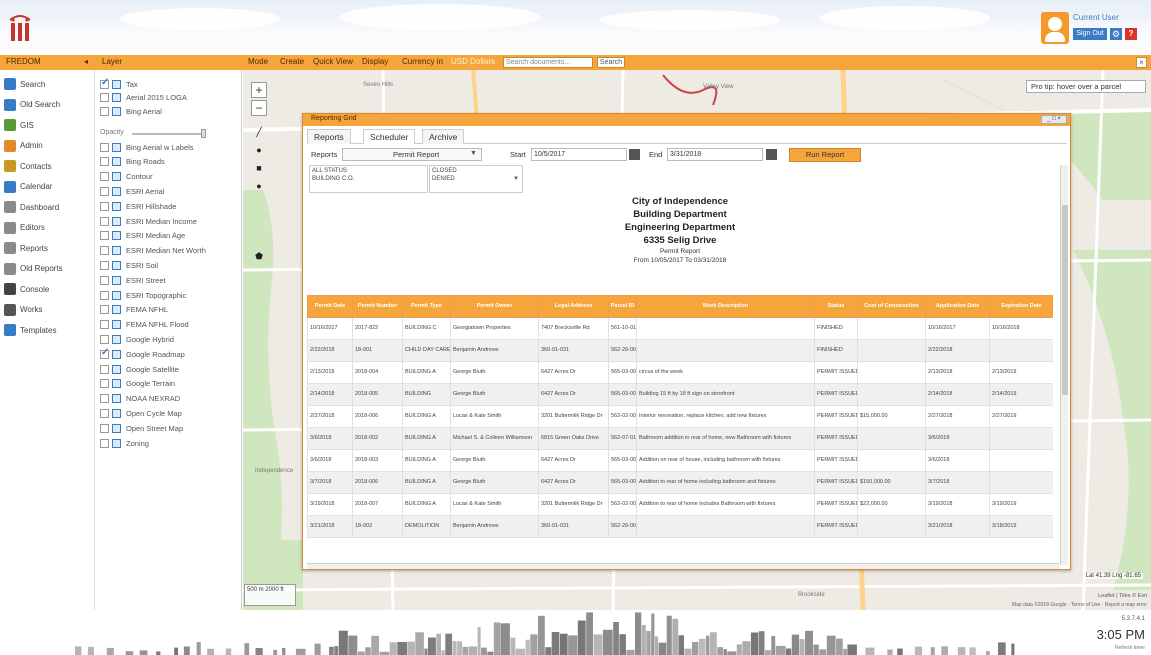  Describe the element at coordinates (144, 325) in the screenshot. I see `layer-row: FEMA NFHL Flood` at that location.